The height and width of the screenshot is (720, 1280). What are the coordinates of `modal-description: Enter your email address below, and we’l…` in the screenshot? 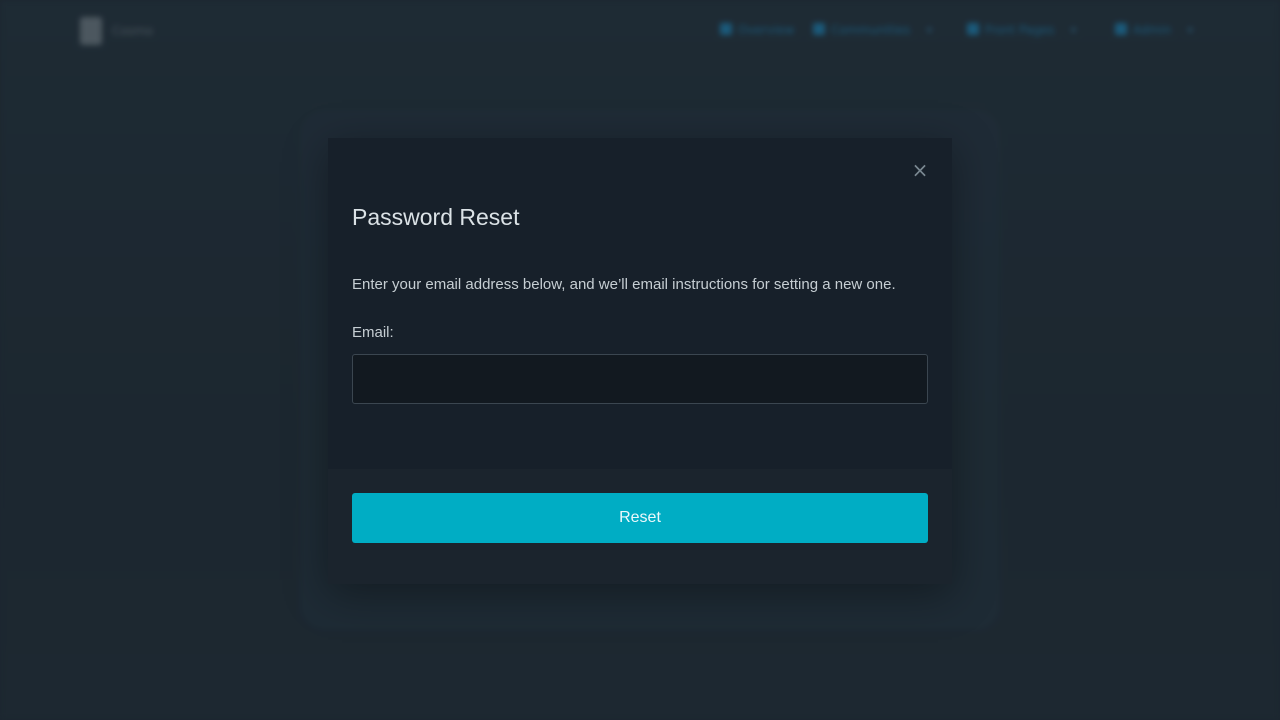 It's located at (624, 284).